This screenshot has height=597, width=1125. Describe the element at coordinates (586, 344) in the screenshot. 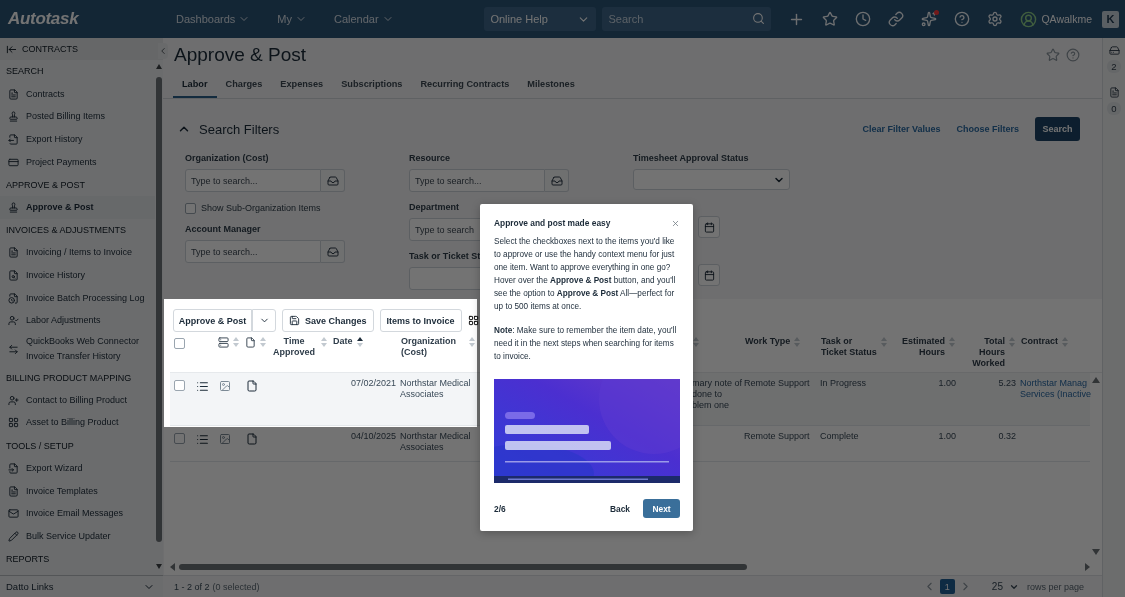

I see `popup-text: Note: Make sure to remember the item date, you'll need it in the next steps when searching for items to invoice.` at that location.